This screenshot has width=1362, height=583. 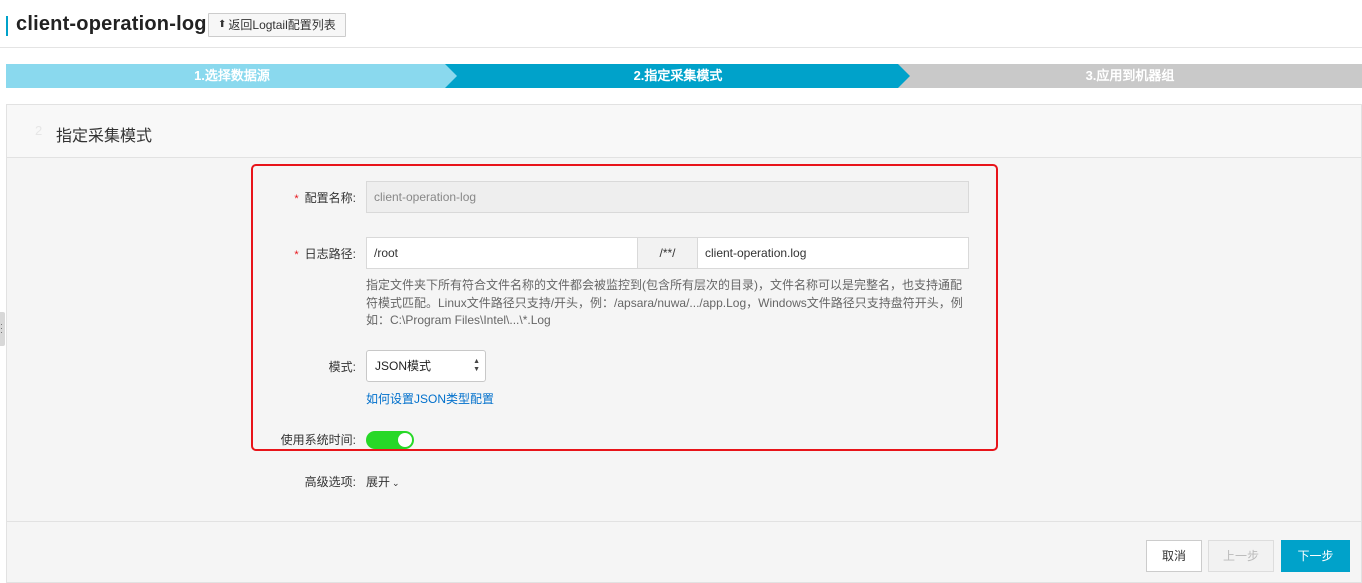 I want to click on log-file-input: client-operation.log, so click(x=833, y=253).